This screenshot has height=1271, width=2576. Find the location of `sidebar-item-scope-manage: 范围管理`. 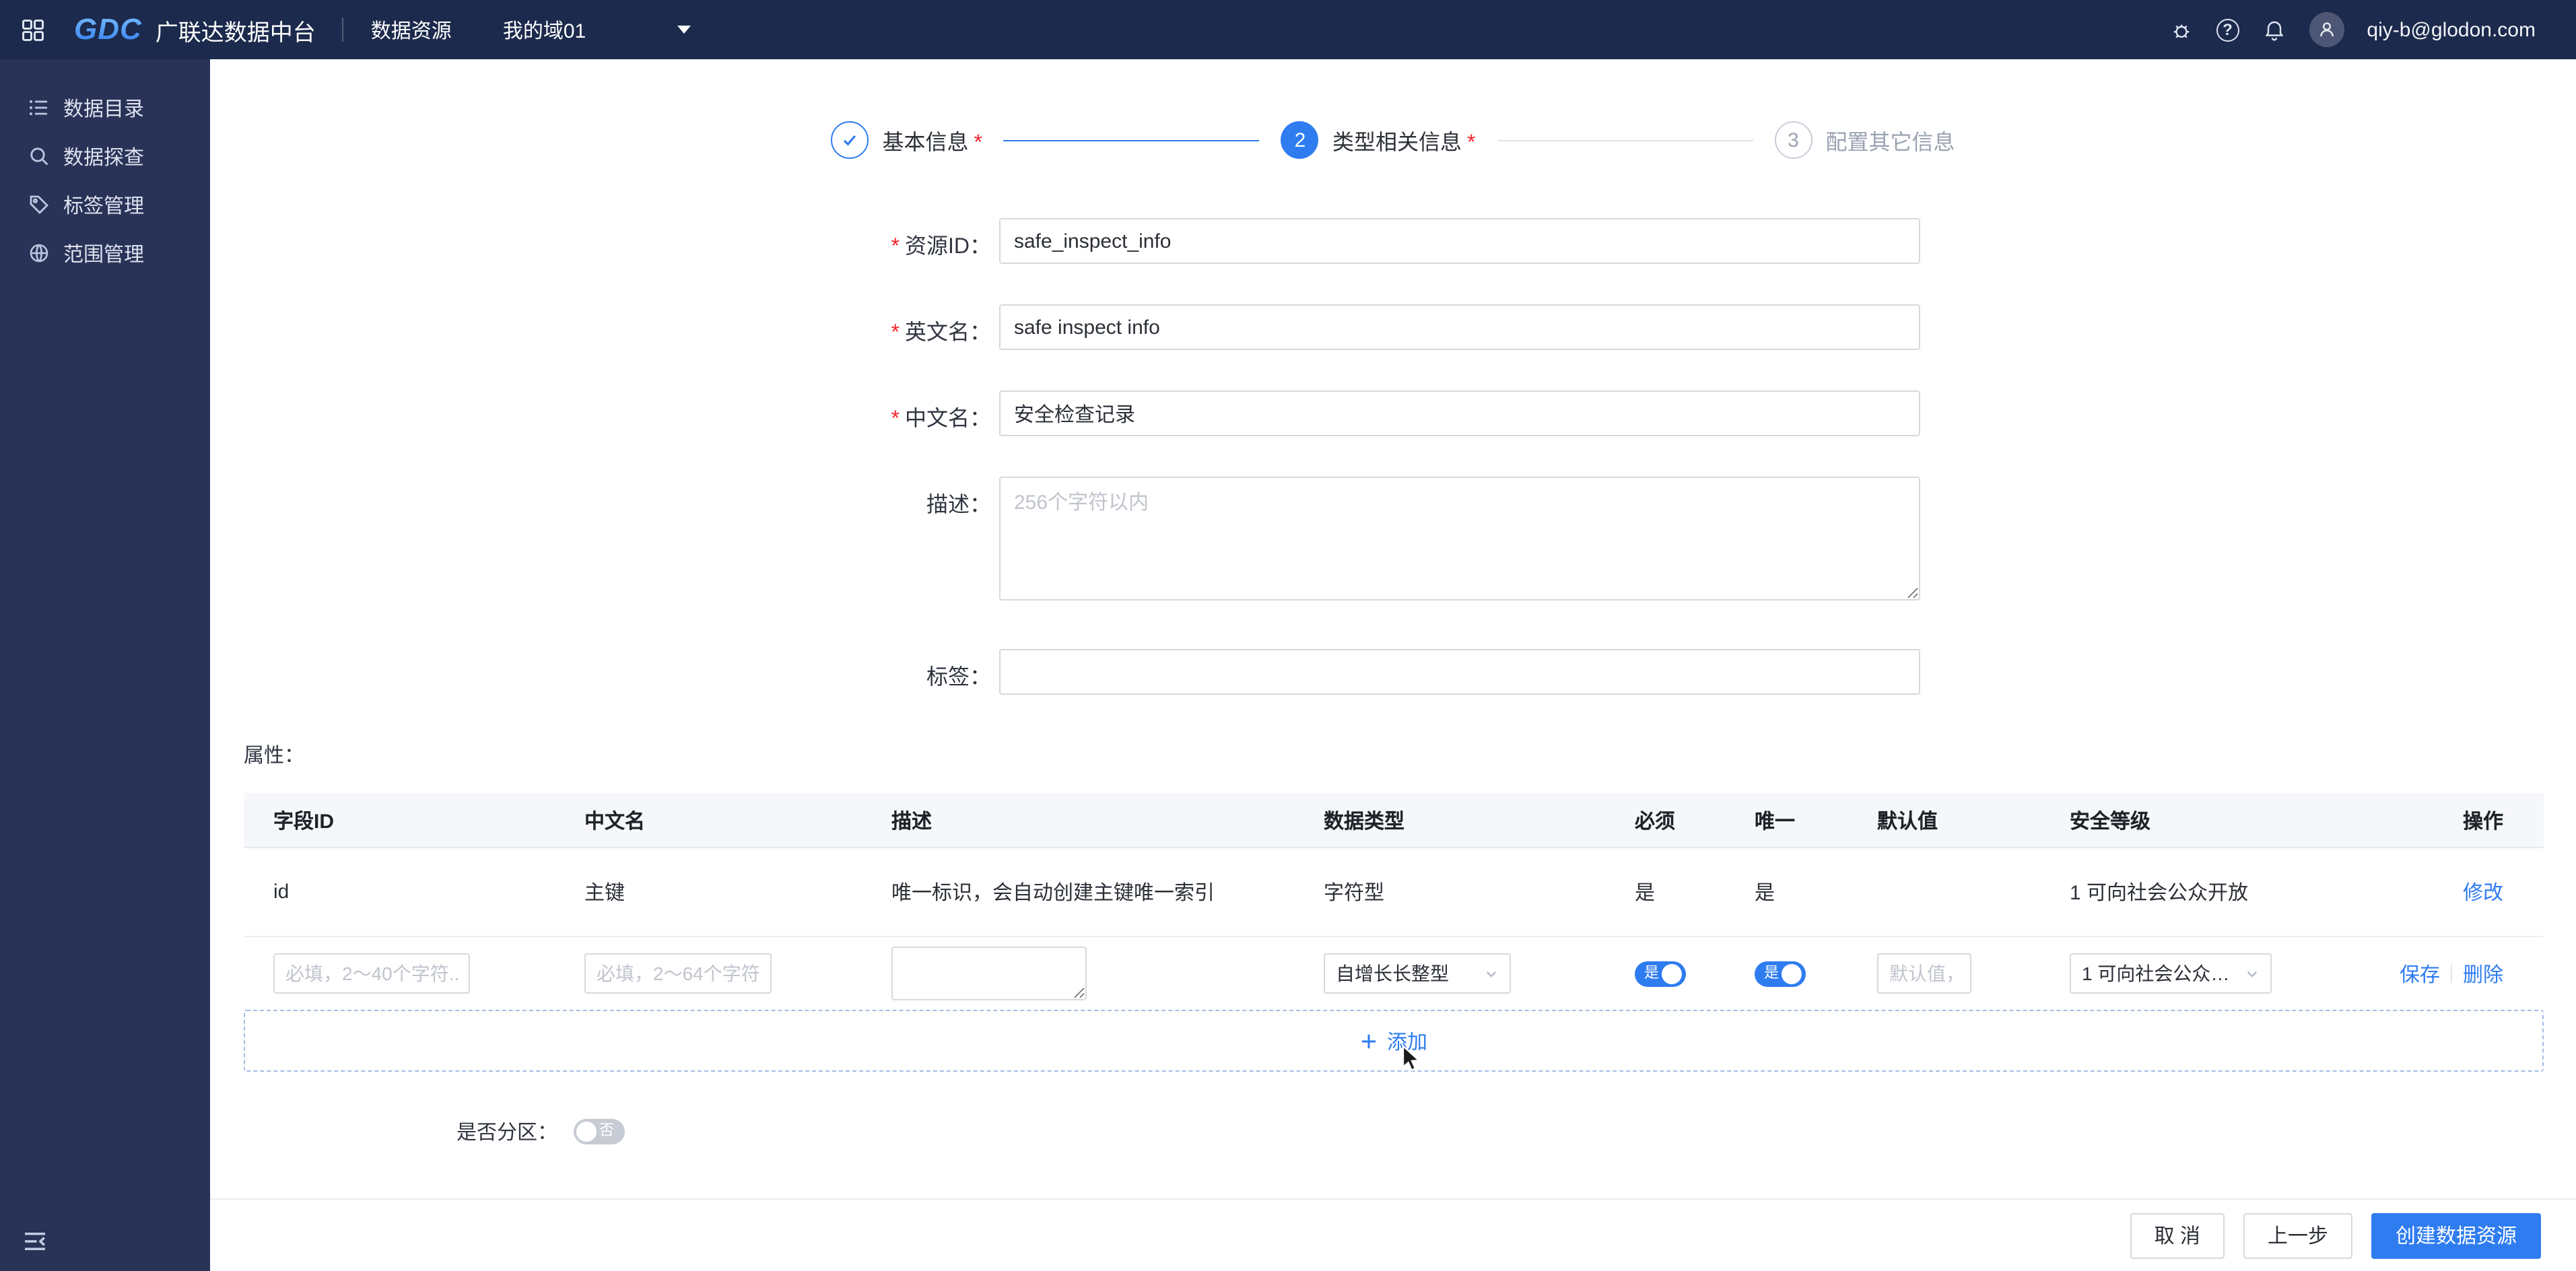

sidebar-item-scope-manage: 范围管理 is located at coordinates (105, 253).